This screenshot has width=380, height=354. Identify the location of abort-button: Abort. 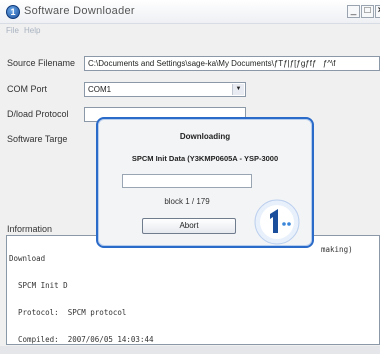
(189, 226).